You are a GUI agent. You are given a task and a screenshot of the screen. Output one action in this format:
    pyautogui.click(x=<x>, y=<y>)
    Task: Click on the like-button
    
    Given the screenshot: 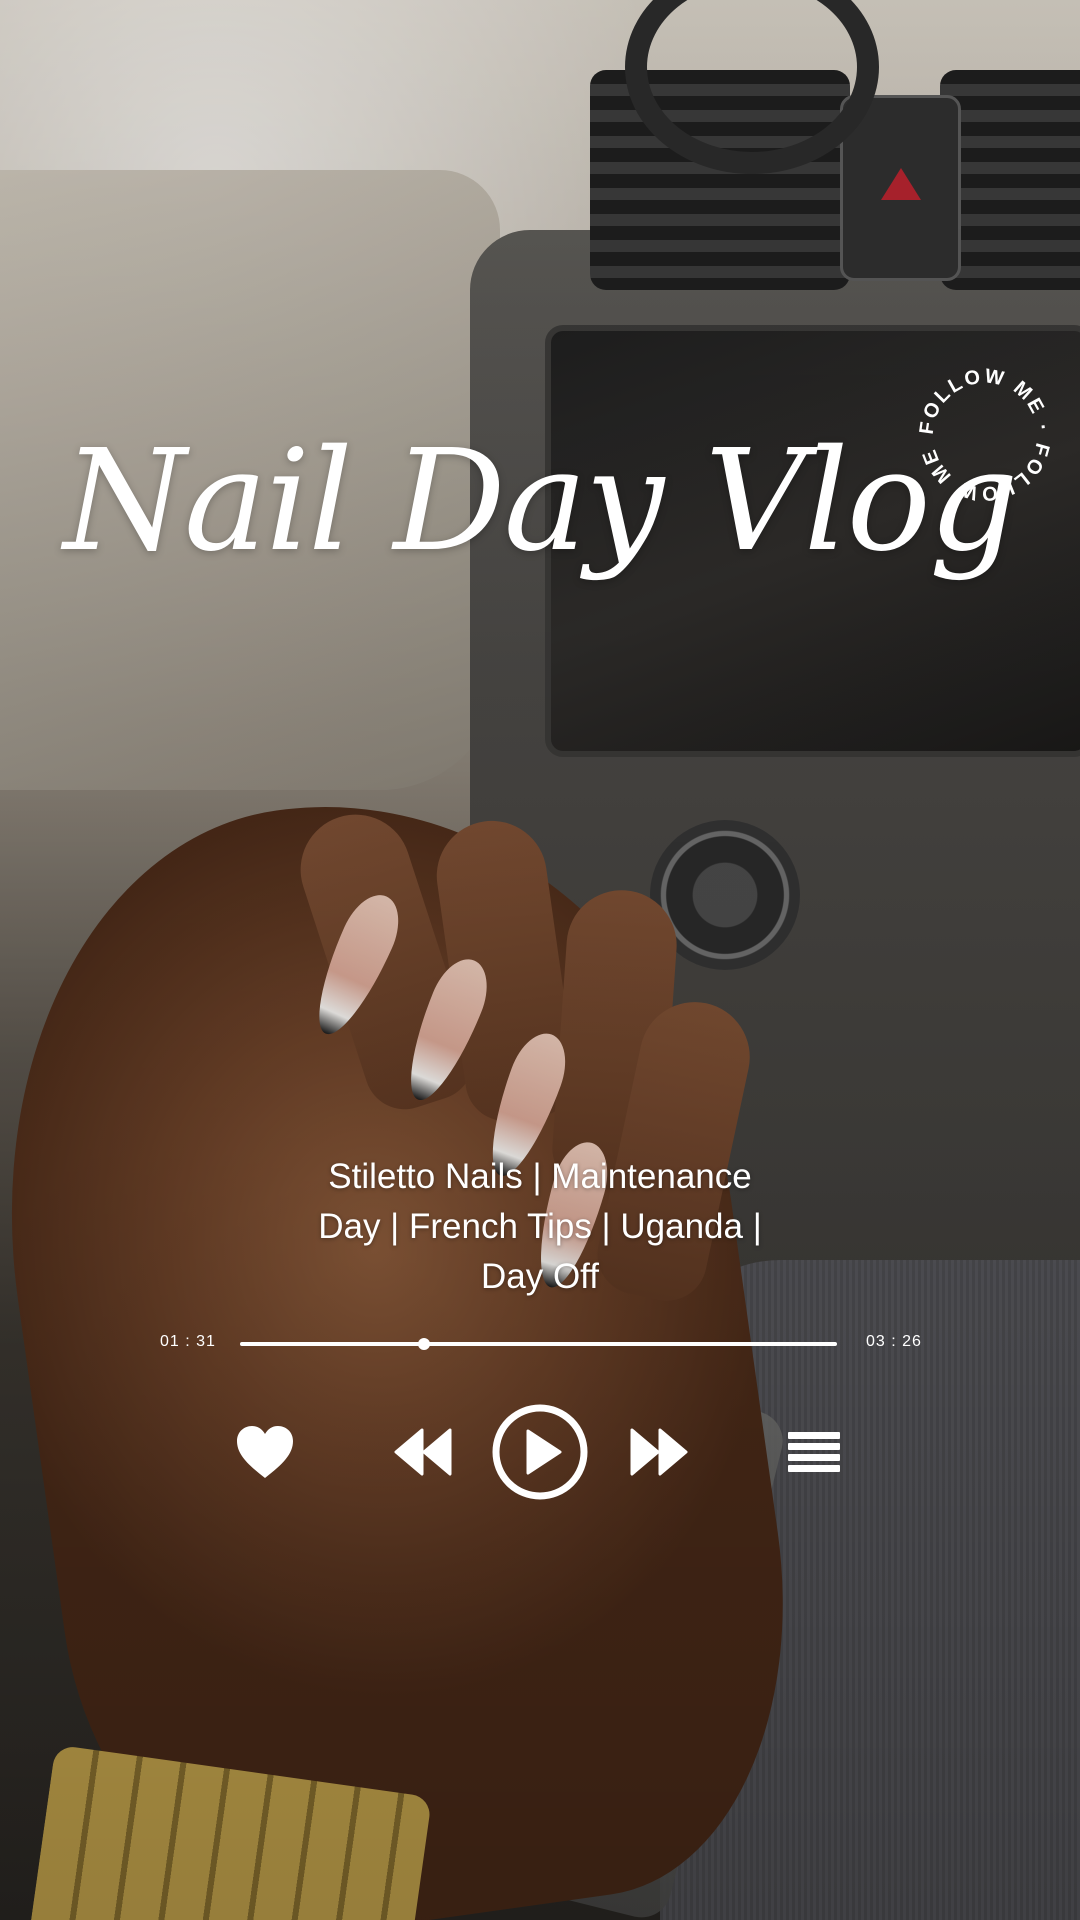 What is the action you would take?
    pyautogui.click(x=265, y=1452)
    